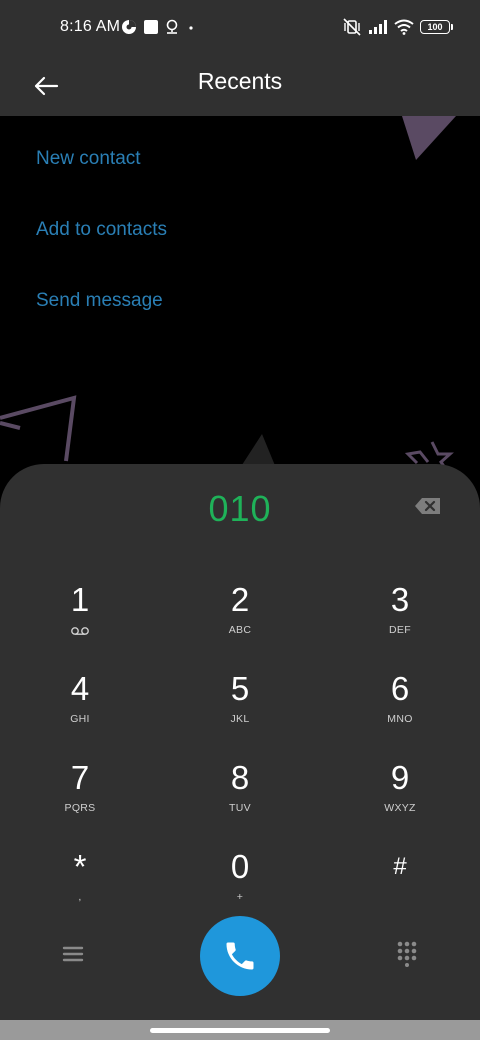  I want to click on key-digit: *, so click(80, 866).